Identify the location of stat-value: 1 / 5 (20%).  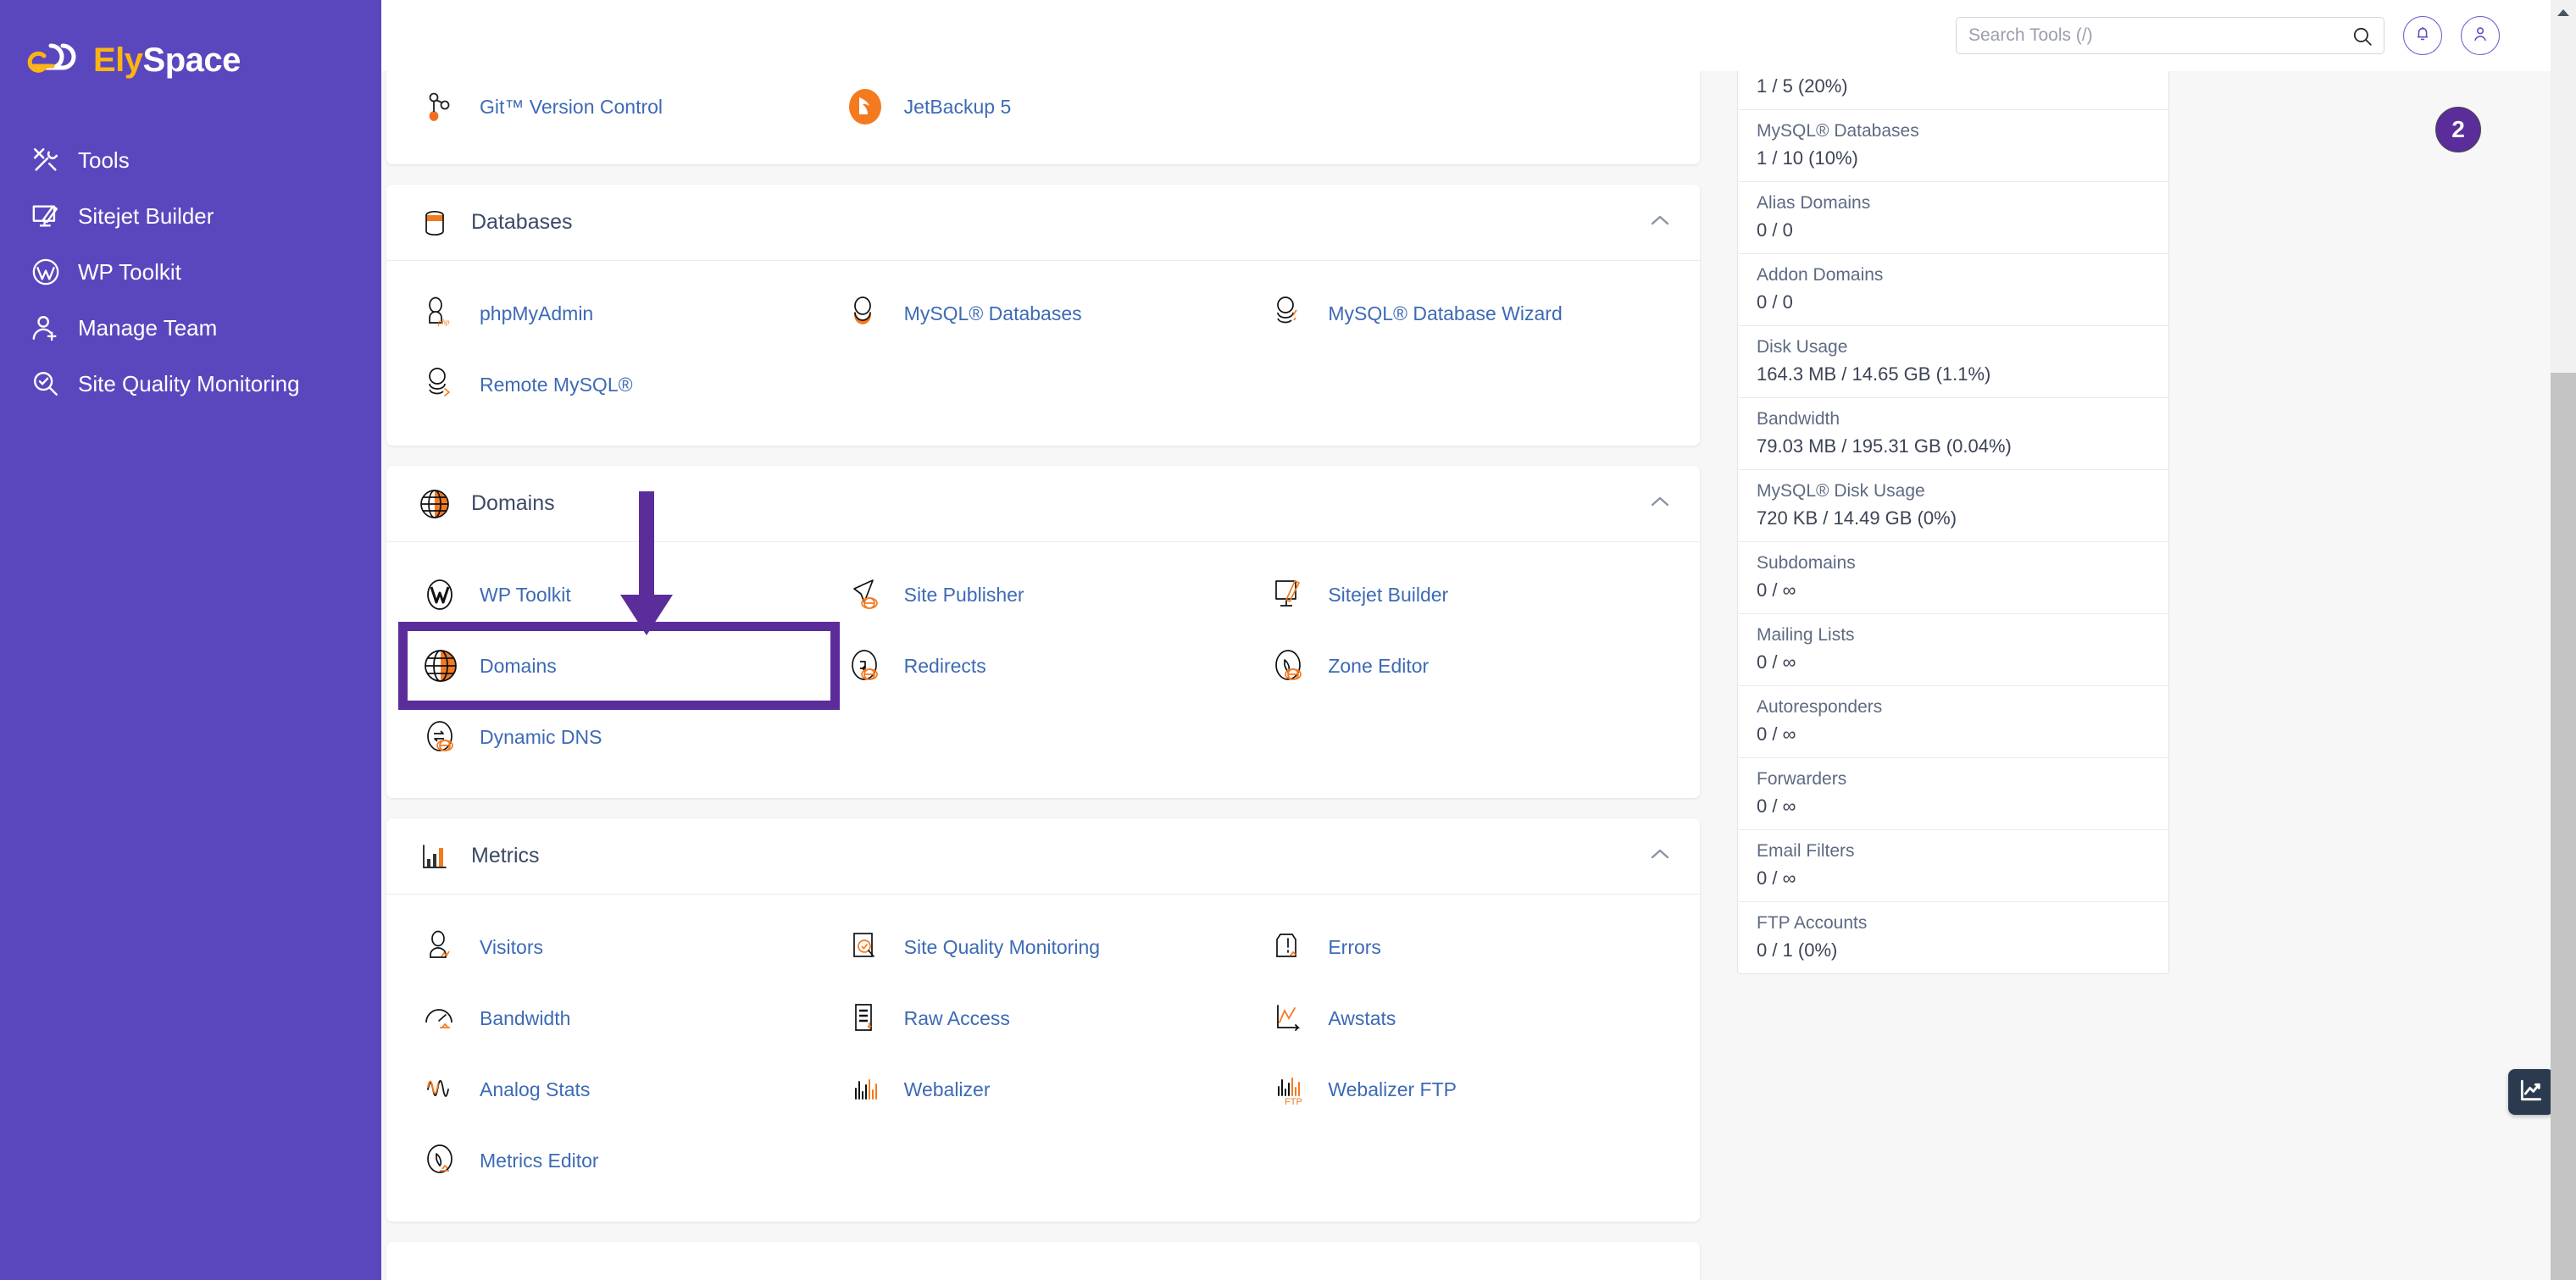
(1803, 86).